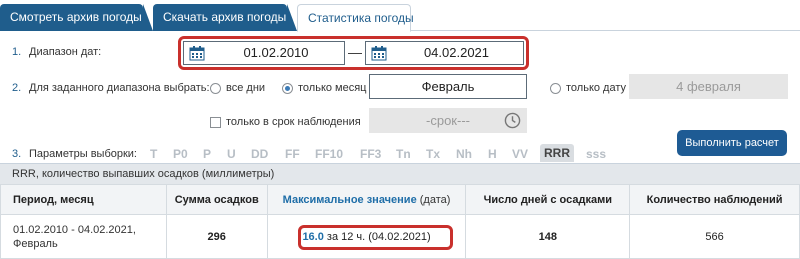 Image resolution: width=800 pixels, height=259 pixels. I want to click on max-value-highlight, so click(375, 237).